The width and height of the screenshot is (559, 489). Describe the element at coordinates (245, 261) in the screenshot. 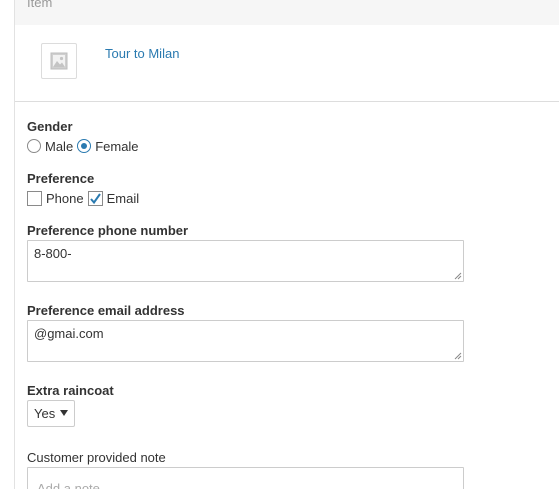

I see `phone-textarea: 8-800-` at that location.